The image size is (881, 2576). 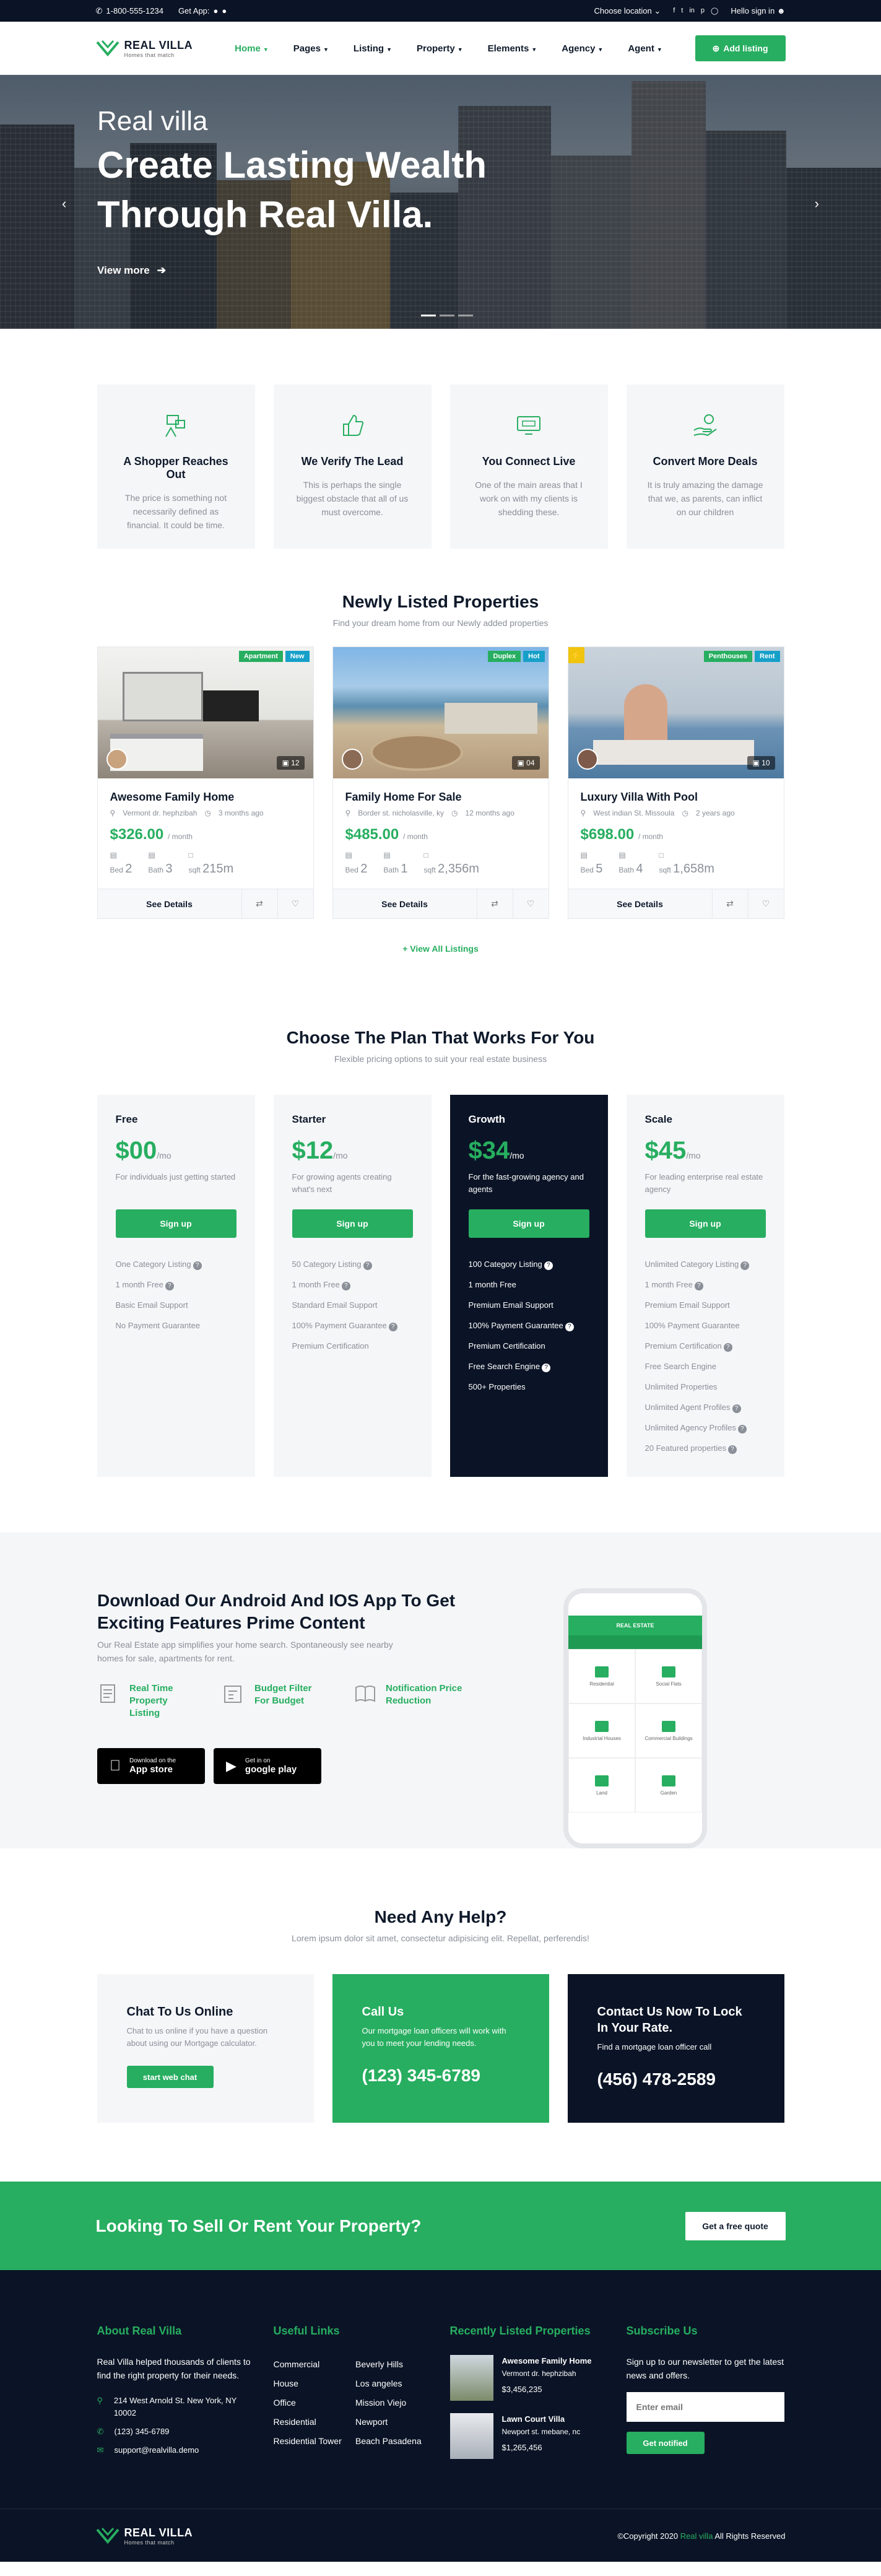 What do you see at coordinates (440, 949) in the screenshot?
I see `view-all-listings-link: + View All Listings` at bounding box center [440, 949].